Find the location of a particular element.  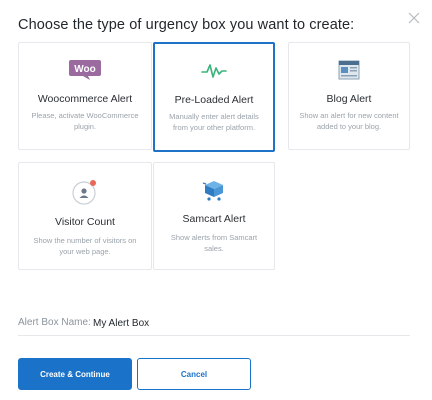

woocommerce-logo-text: Woo is located at coordinates (84, 69).